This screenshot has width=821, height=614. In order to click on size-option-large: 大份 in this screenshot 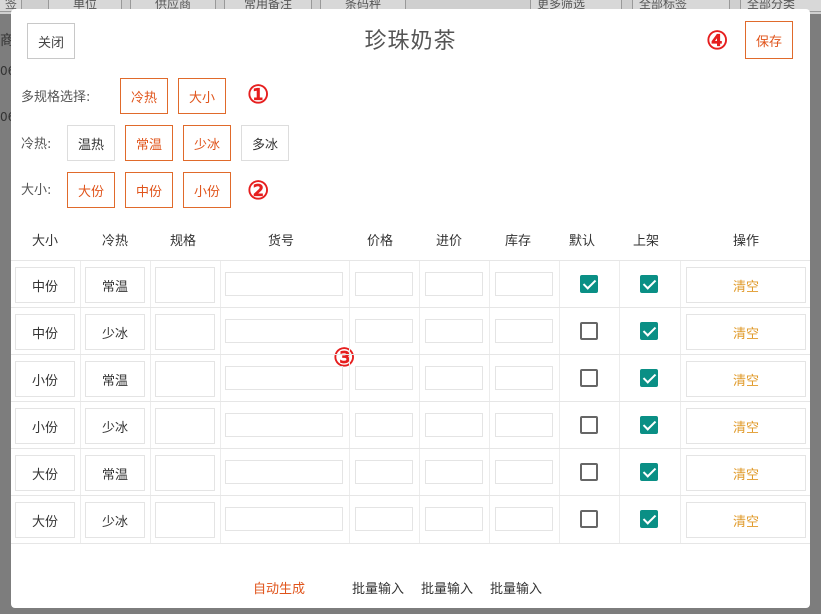, I will do `click(91, 190)`.